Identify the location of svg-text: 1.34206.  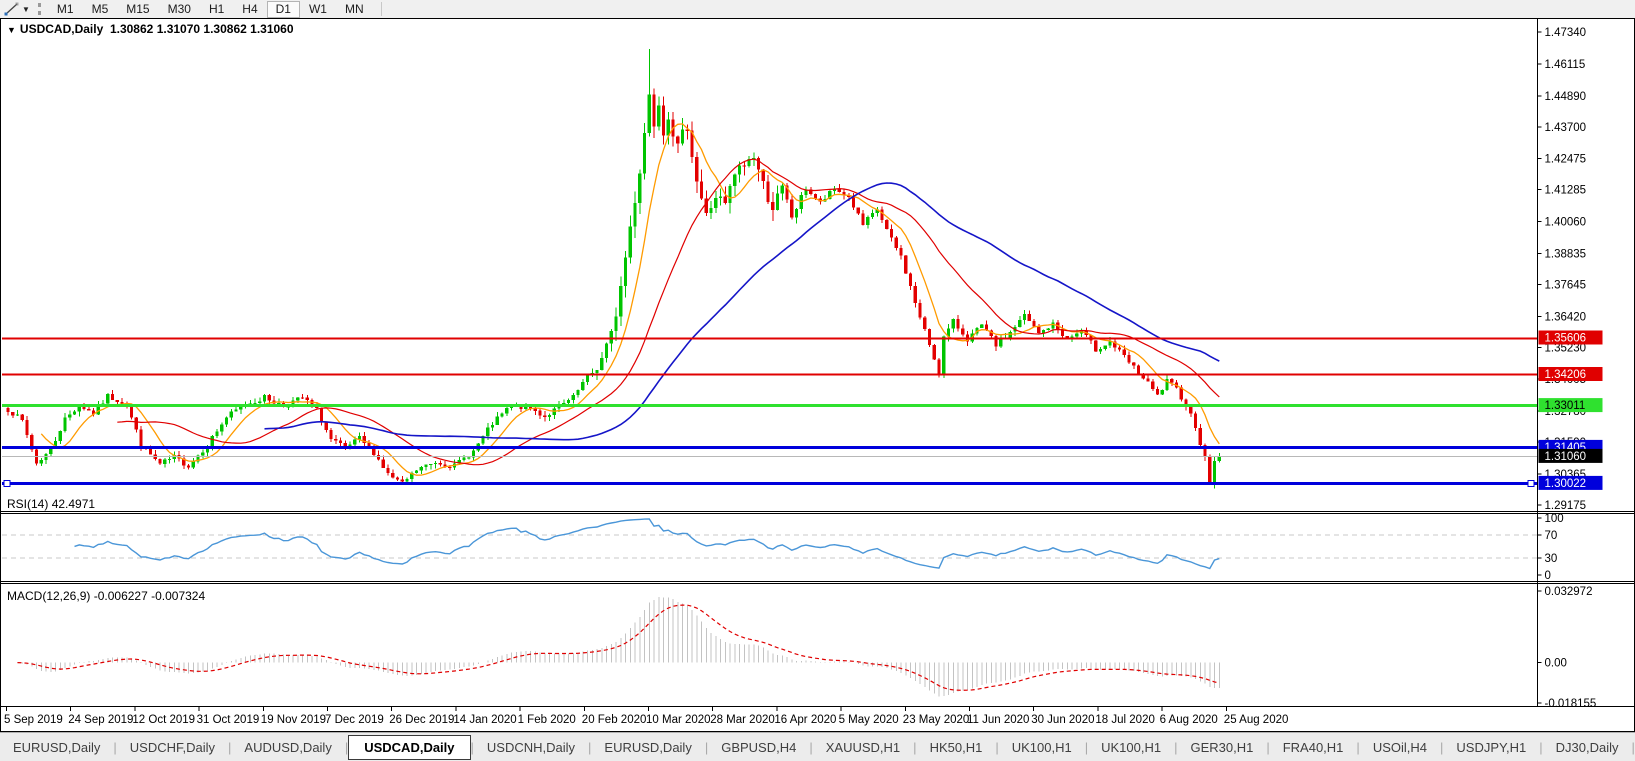
(1566, 375).